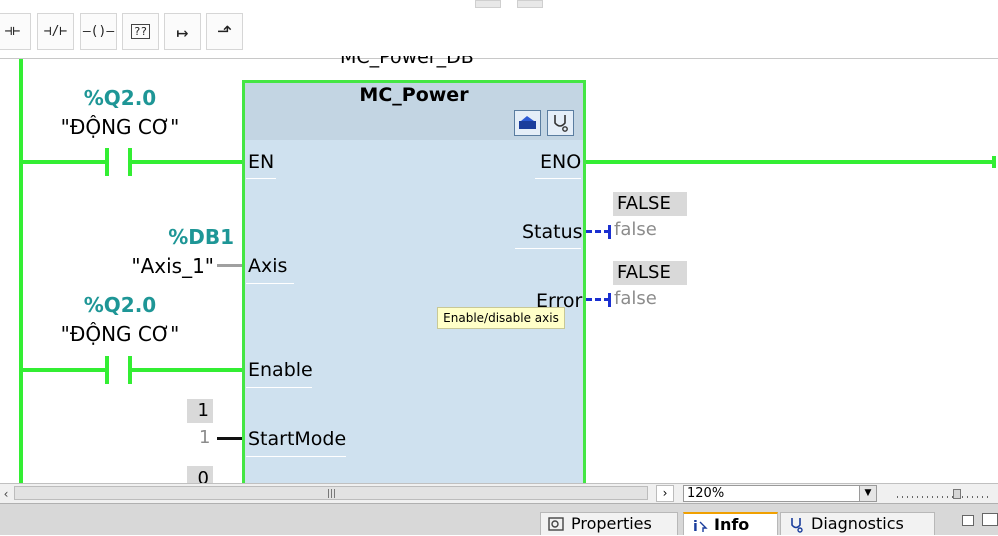 This screenshot has width=998, height=536. What do you see at coordinates (157, 266) in the screenshot?
I see `axis-symbol: "Axis_1"` at bounding box center [157, 266].